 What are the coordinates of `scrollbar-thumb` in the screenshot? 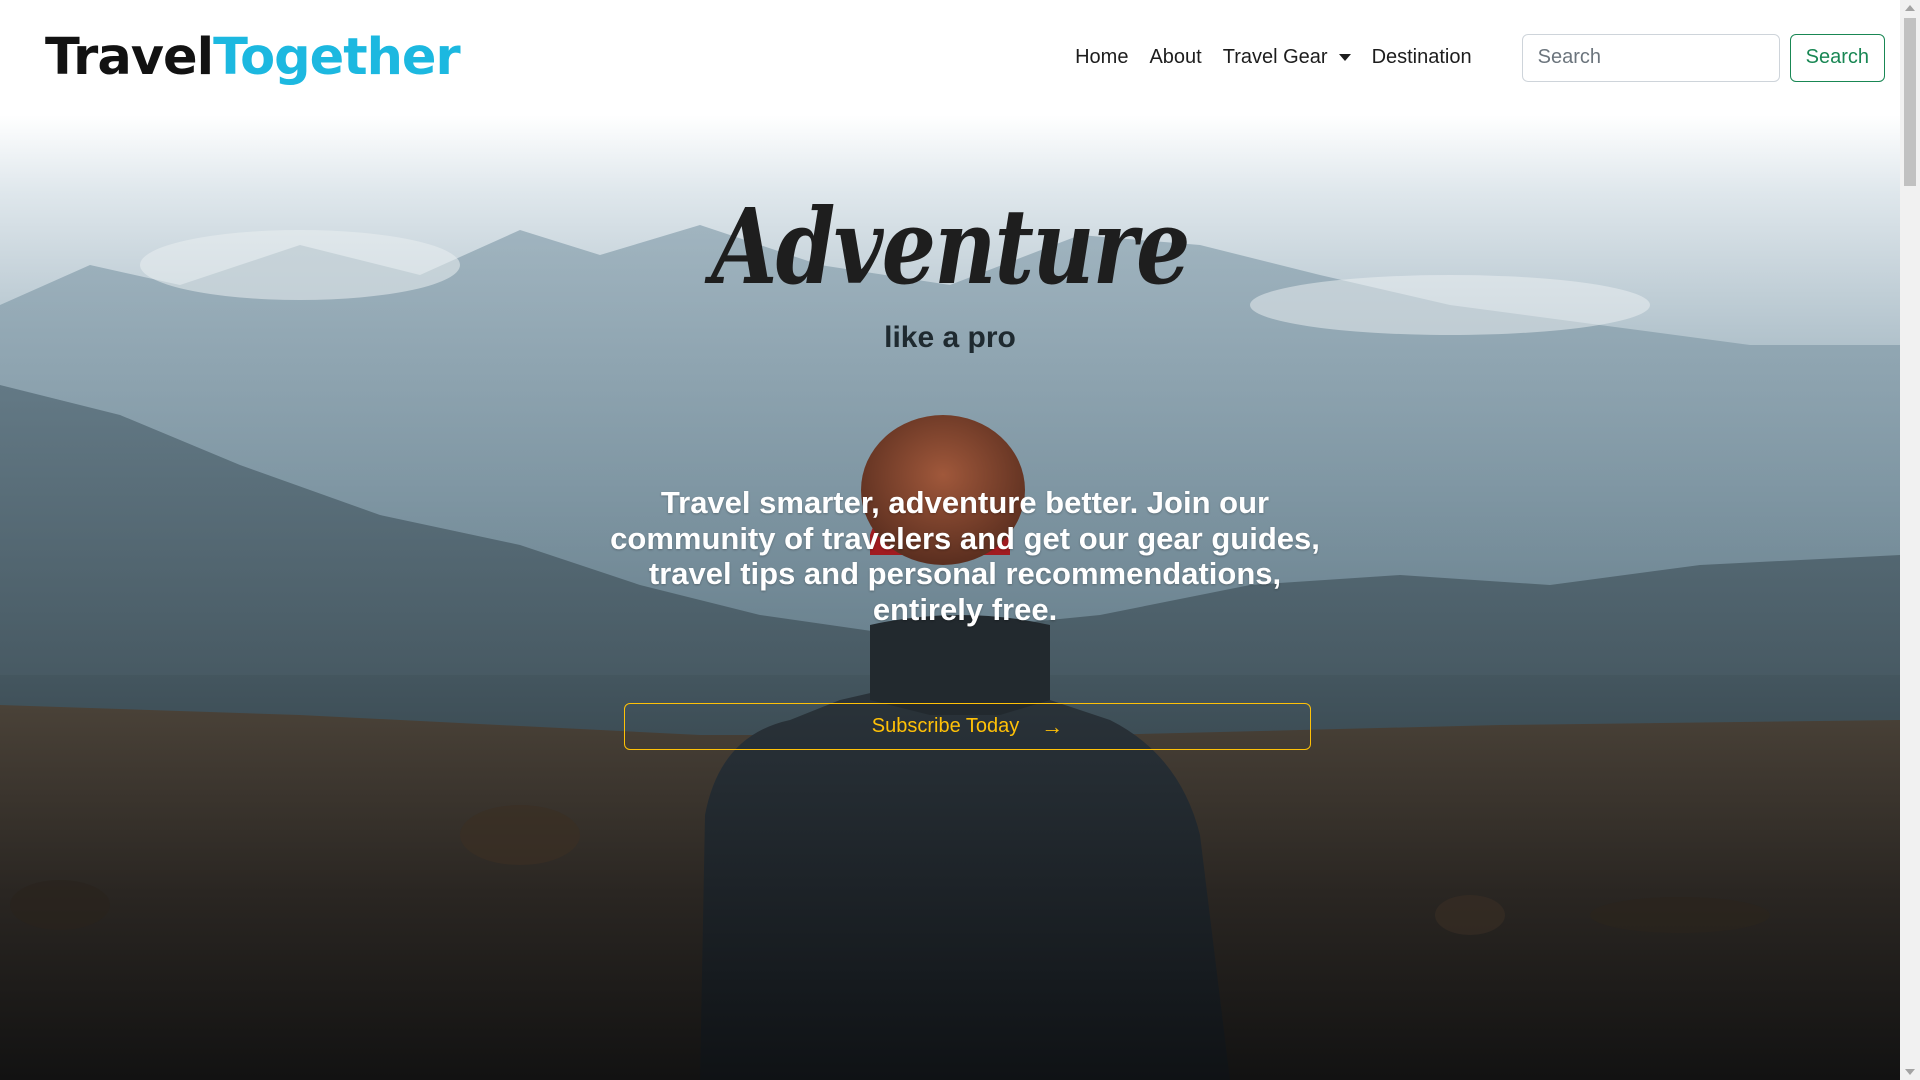 It's located at (1910, 102).